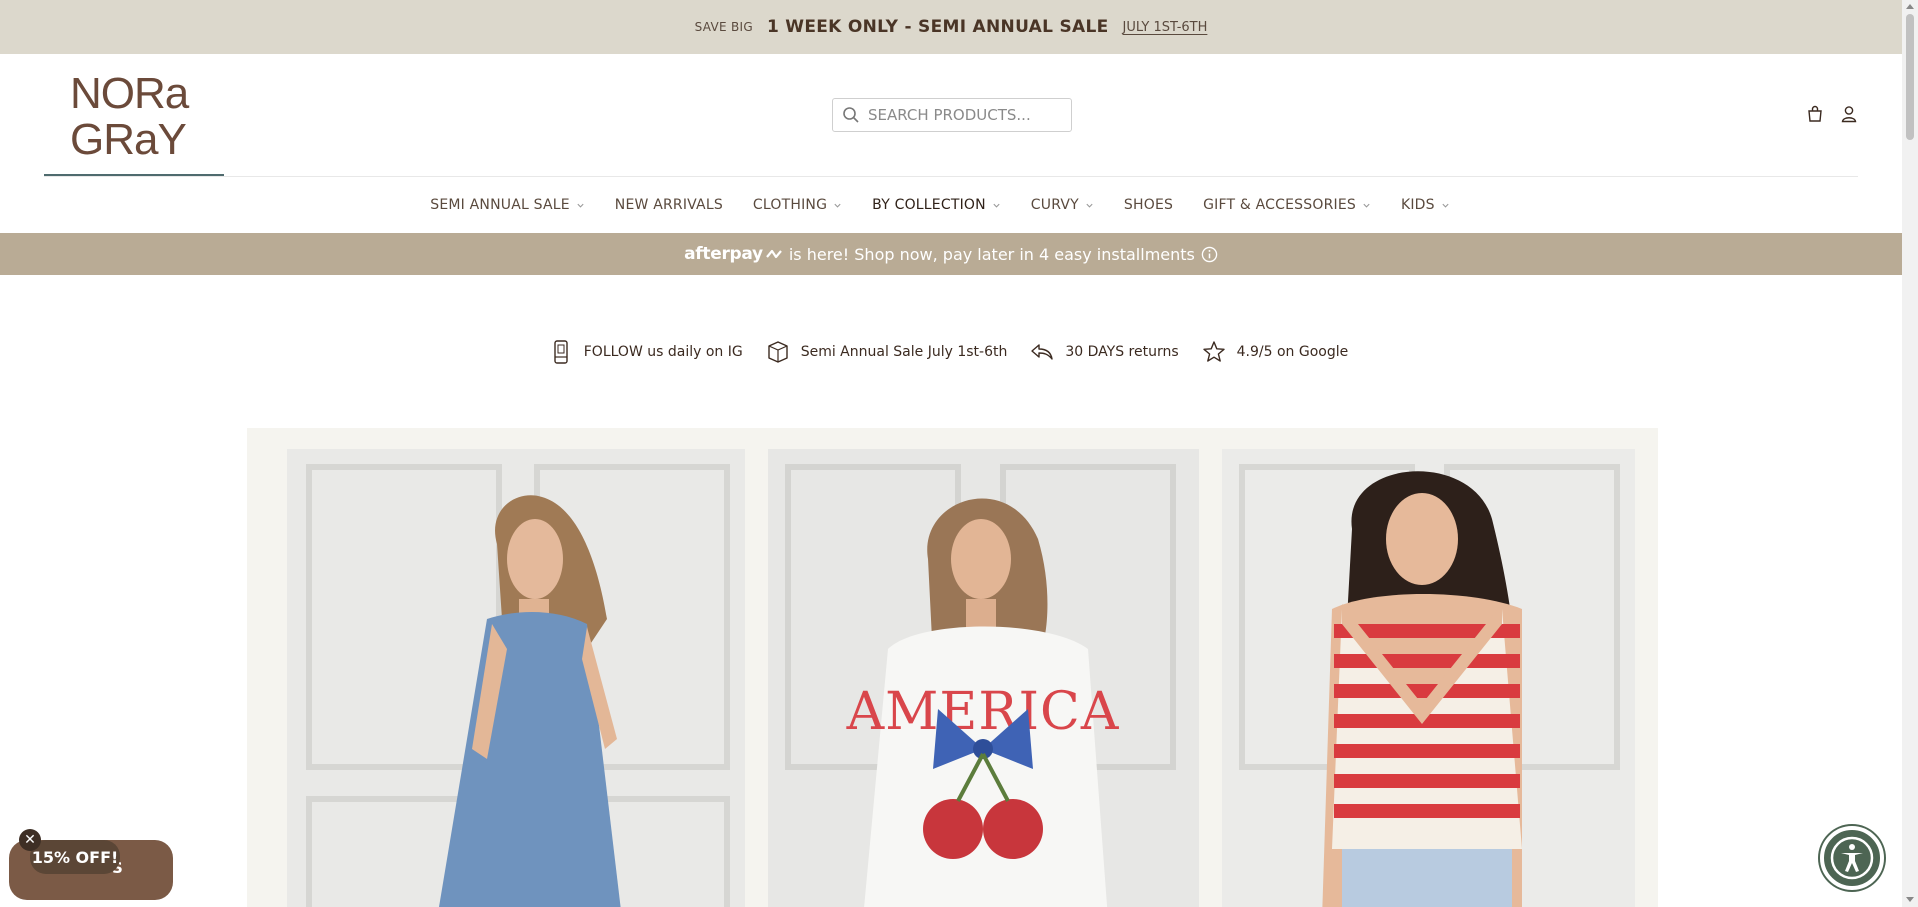 This screenshot has width=1918, height=907. I want to click on nora-gray-logo: NORa GRaY, so click(130, 115).